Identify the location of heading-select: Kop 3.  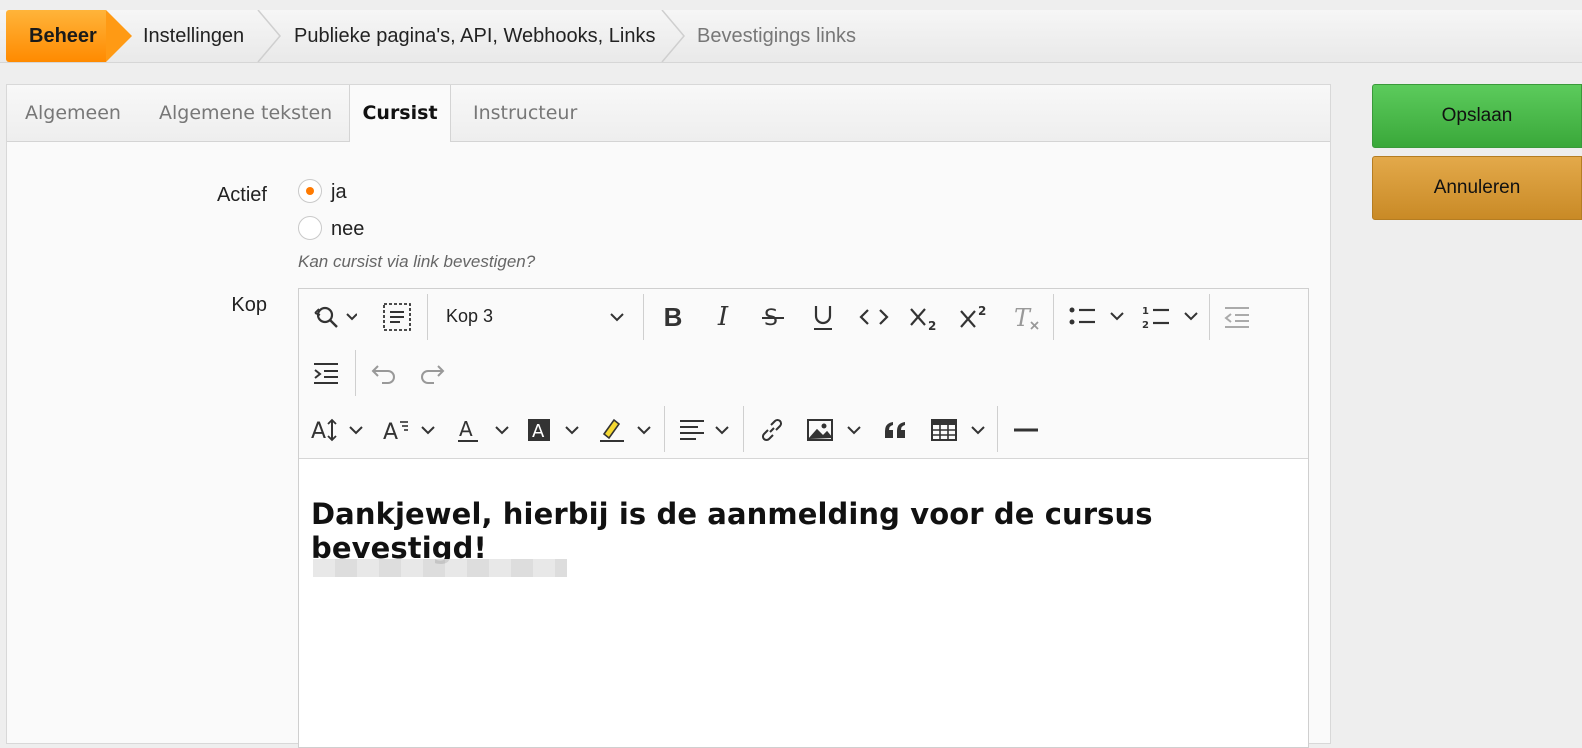
(469, 316).